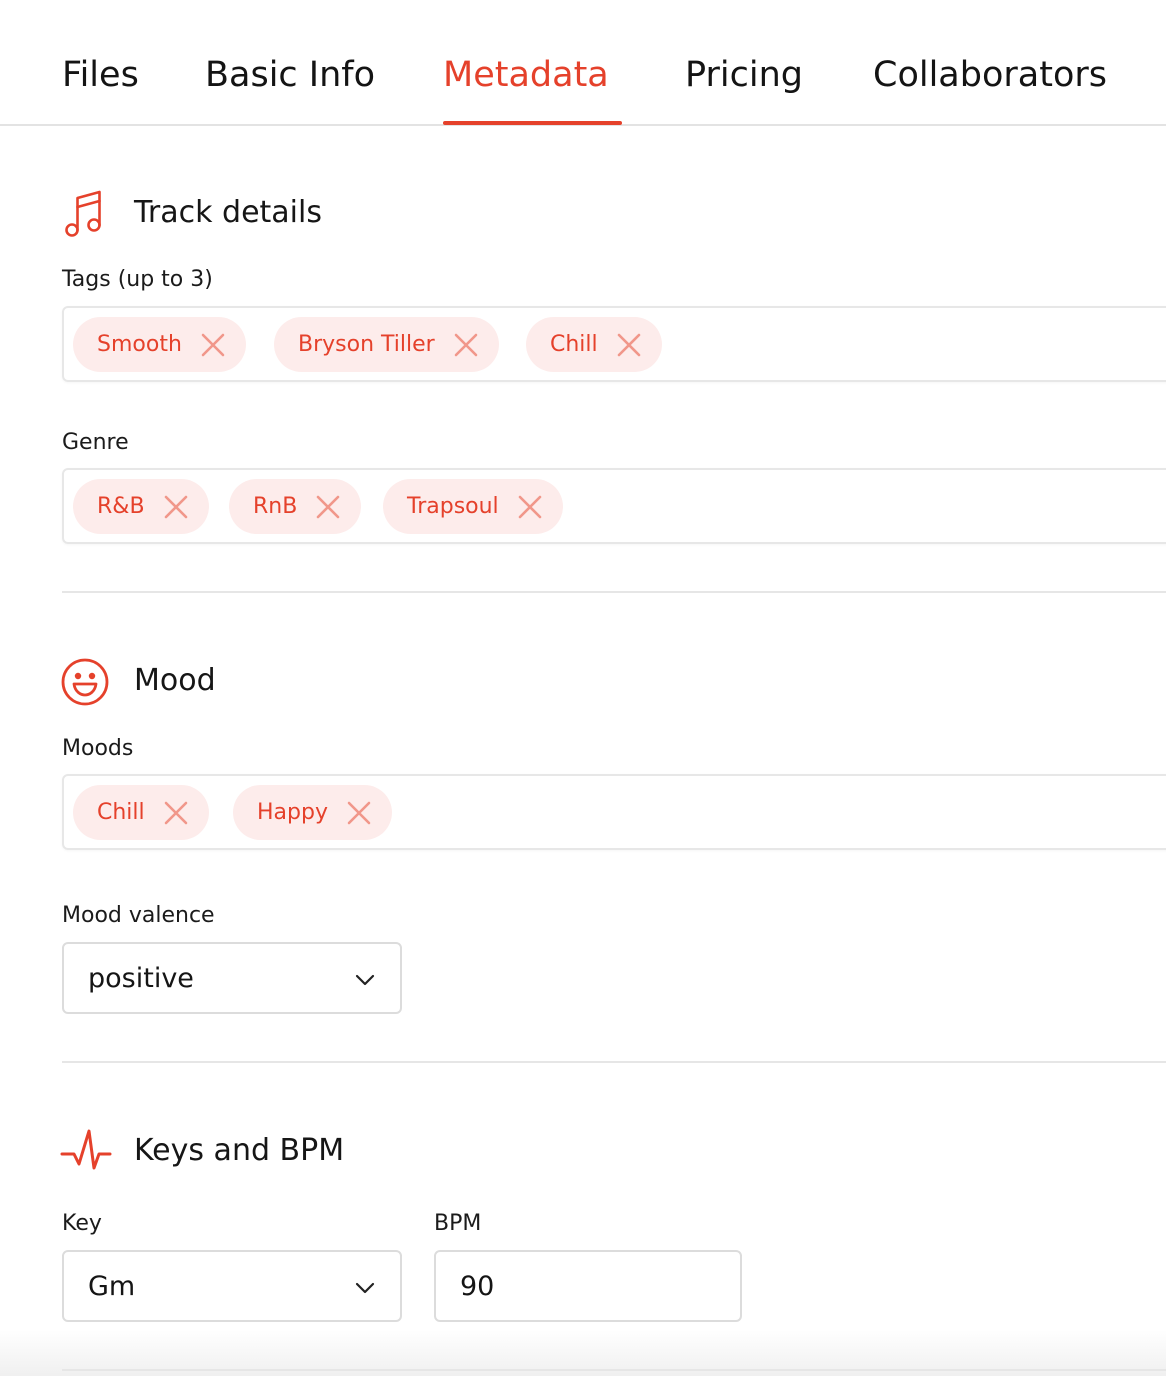 The height and width of the screenshot is (1376, 1166). What do you see at coordinates (275, 506) in the screenshot?
I see `genre-chip-label: RnB` at bounding box center [275, 506].